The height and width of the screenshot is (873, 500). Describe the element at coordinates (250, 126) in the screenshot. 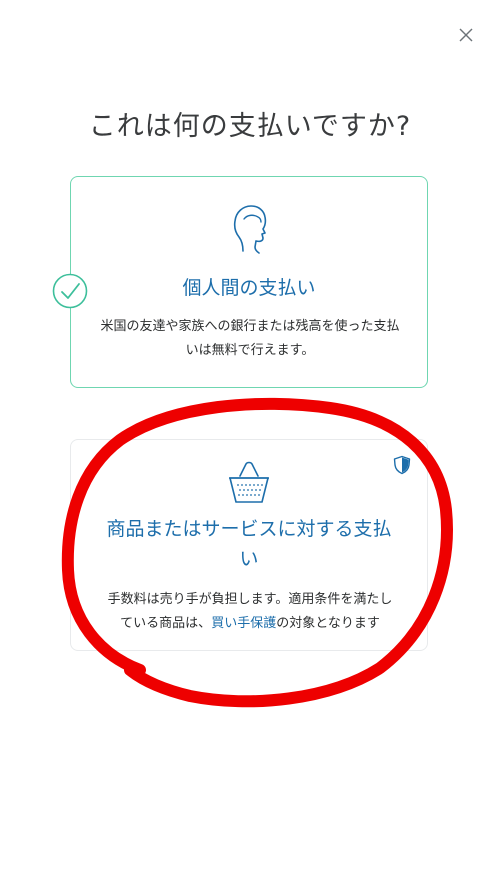

I see `page-title: これは何の支払いですか?` at that location.